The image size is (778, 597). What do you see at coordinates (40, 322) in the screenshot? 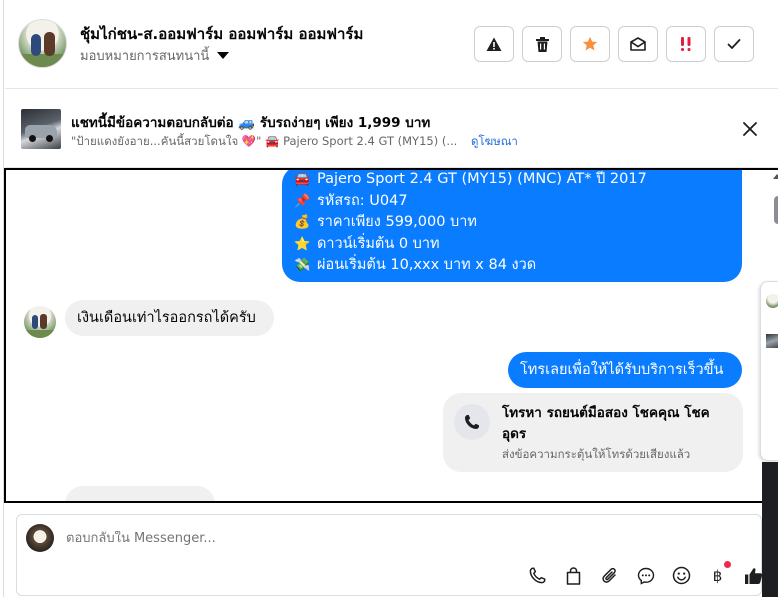
I see `customer-avatar` at bounding box center [40, 322].